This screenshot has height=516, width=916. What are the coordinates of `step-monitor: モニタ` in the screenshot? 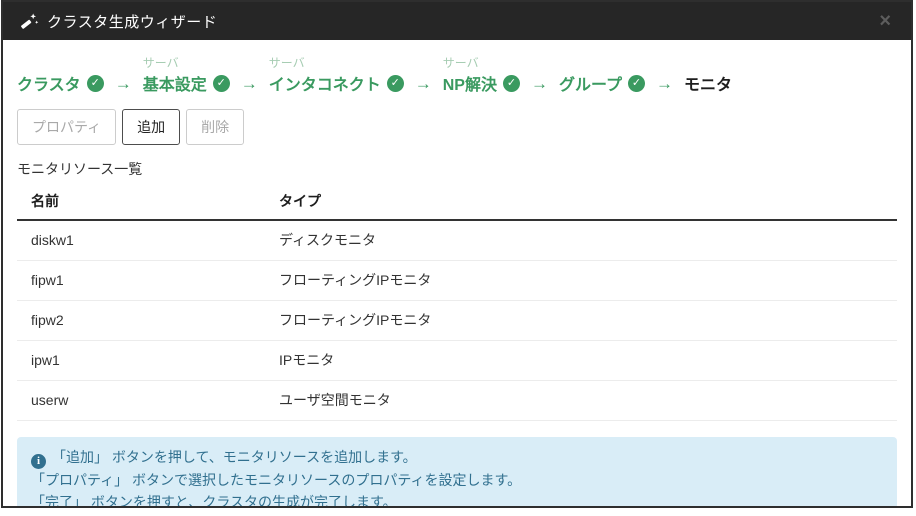 It's located at (708, 74).